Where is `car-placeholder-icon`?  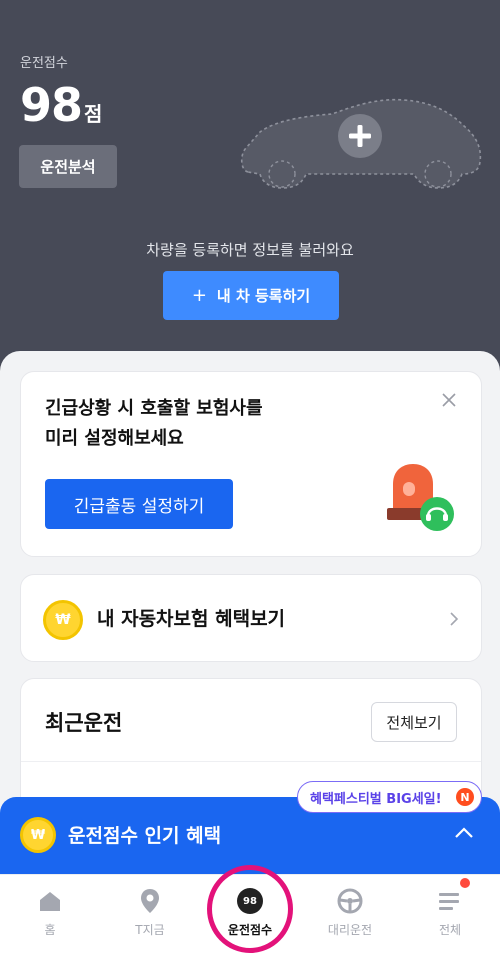 car-placeholder-icon is located at coordinates (360, 143).